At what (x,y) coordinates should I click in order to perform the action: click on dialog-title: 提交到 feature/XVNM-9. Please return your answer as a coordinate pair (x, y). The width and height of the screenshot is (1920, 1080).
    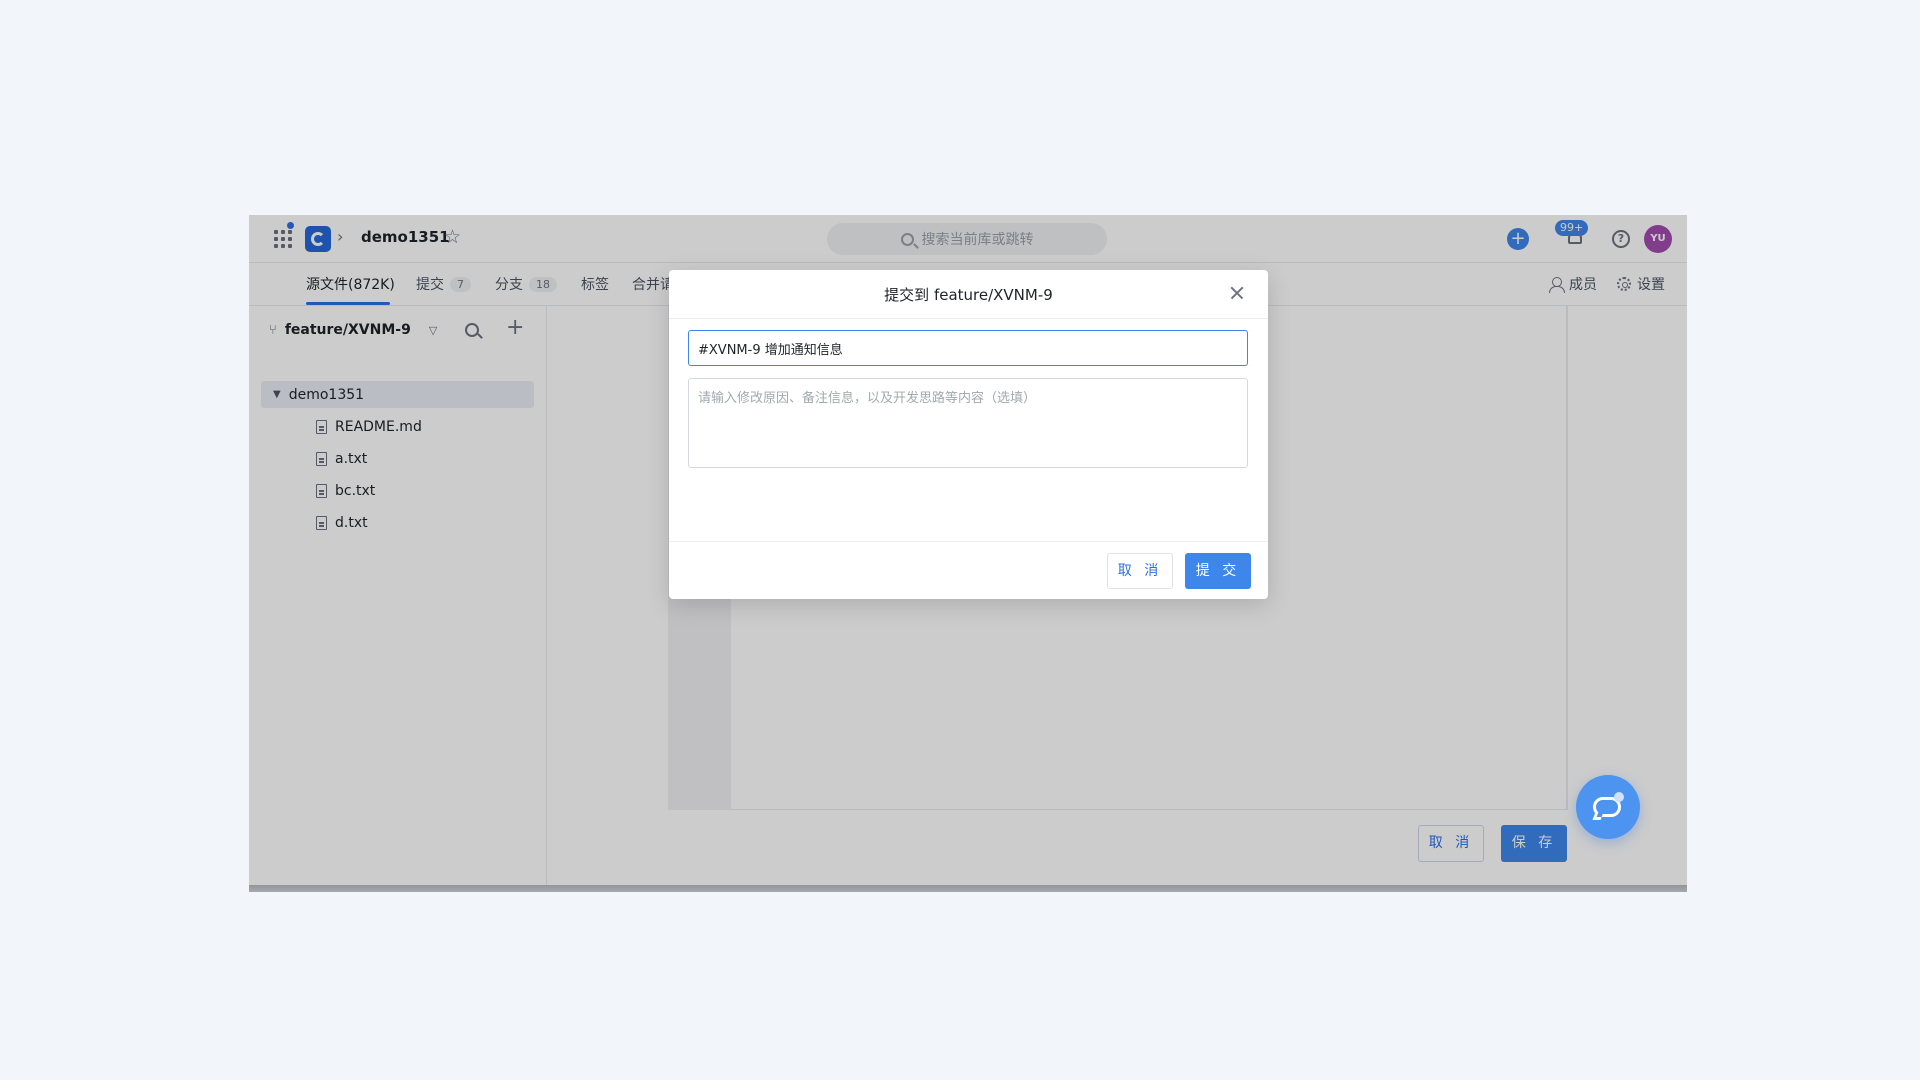
    Looking at the image, I should click on (968, 294).